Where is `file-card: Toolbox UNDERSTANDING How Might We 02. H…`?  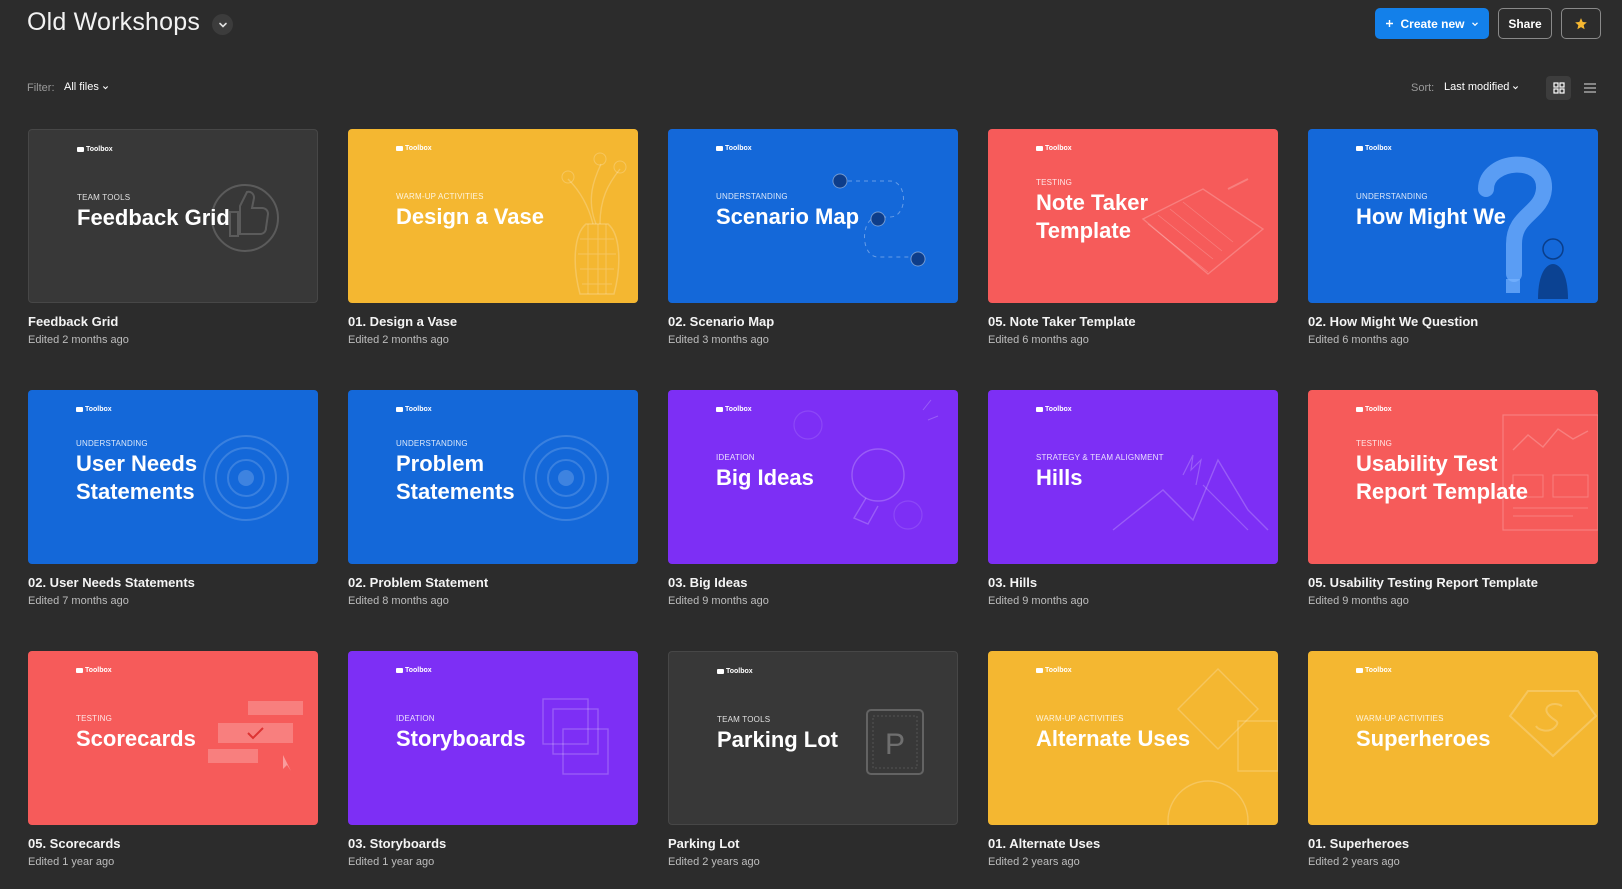 file-card: Toolbox UNDERSTANDING How Might We 02. H… is located at coordinates (1453, 237).